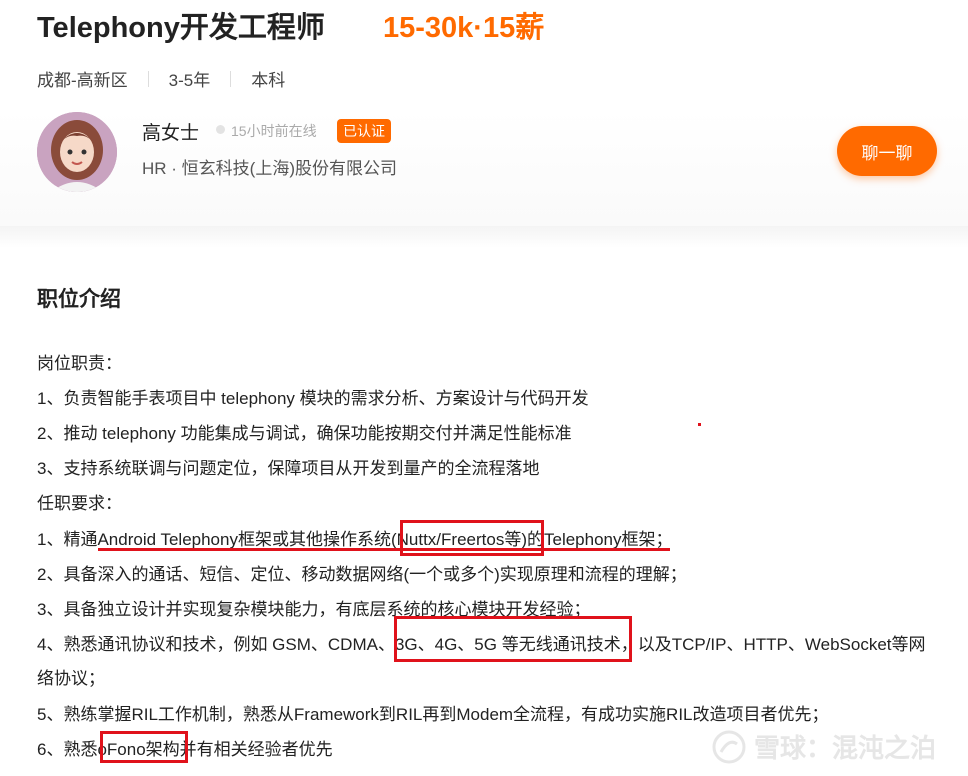 This screenshot has width=968, height=776. Describe the element at coordinates (71, 678) in the screenshot. I see `desc-line: 络协议；` at that location.